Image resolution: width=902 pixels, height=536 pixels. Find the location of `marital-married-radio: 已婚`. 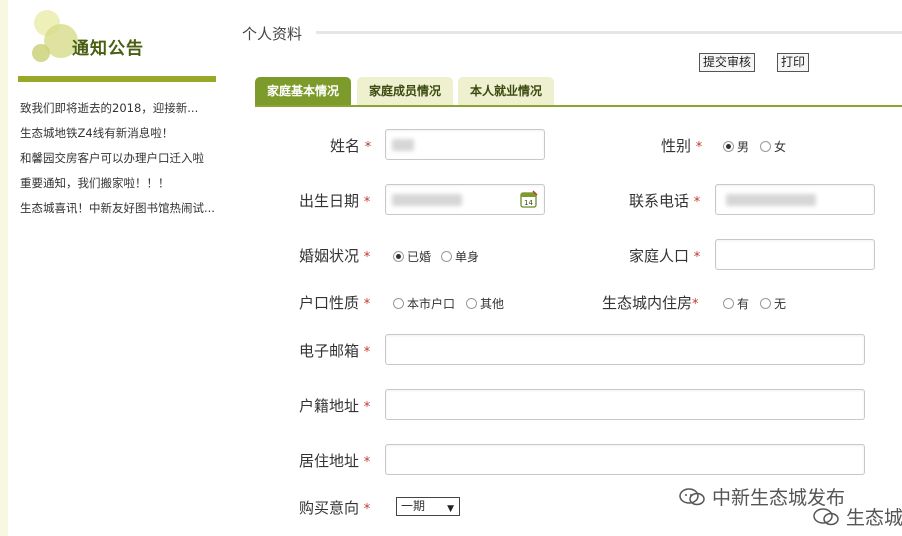

marital-married-radio: 已婚 is located at coordinates (412, 256).